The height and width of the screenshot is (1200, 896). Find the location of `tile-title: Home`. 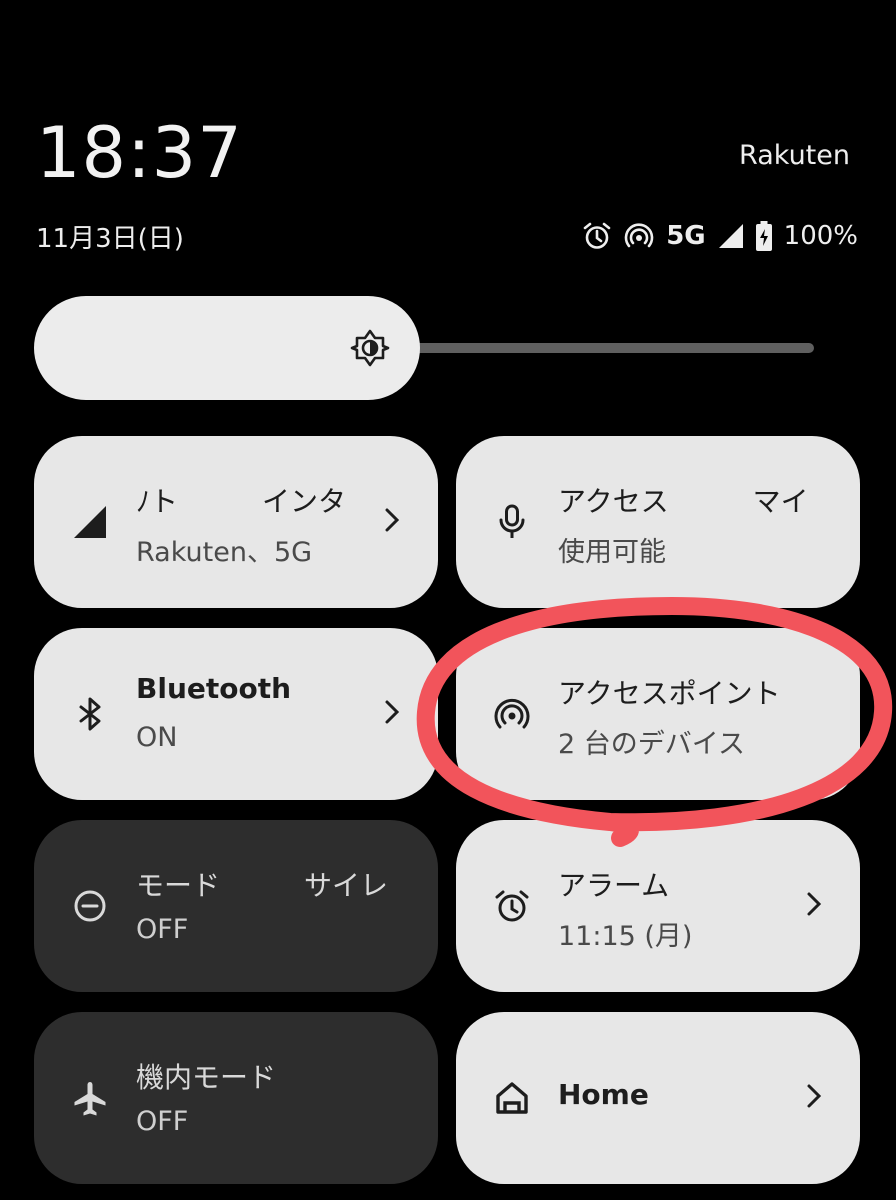

tile-title: Home is located at coordinates (603, 1094).